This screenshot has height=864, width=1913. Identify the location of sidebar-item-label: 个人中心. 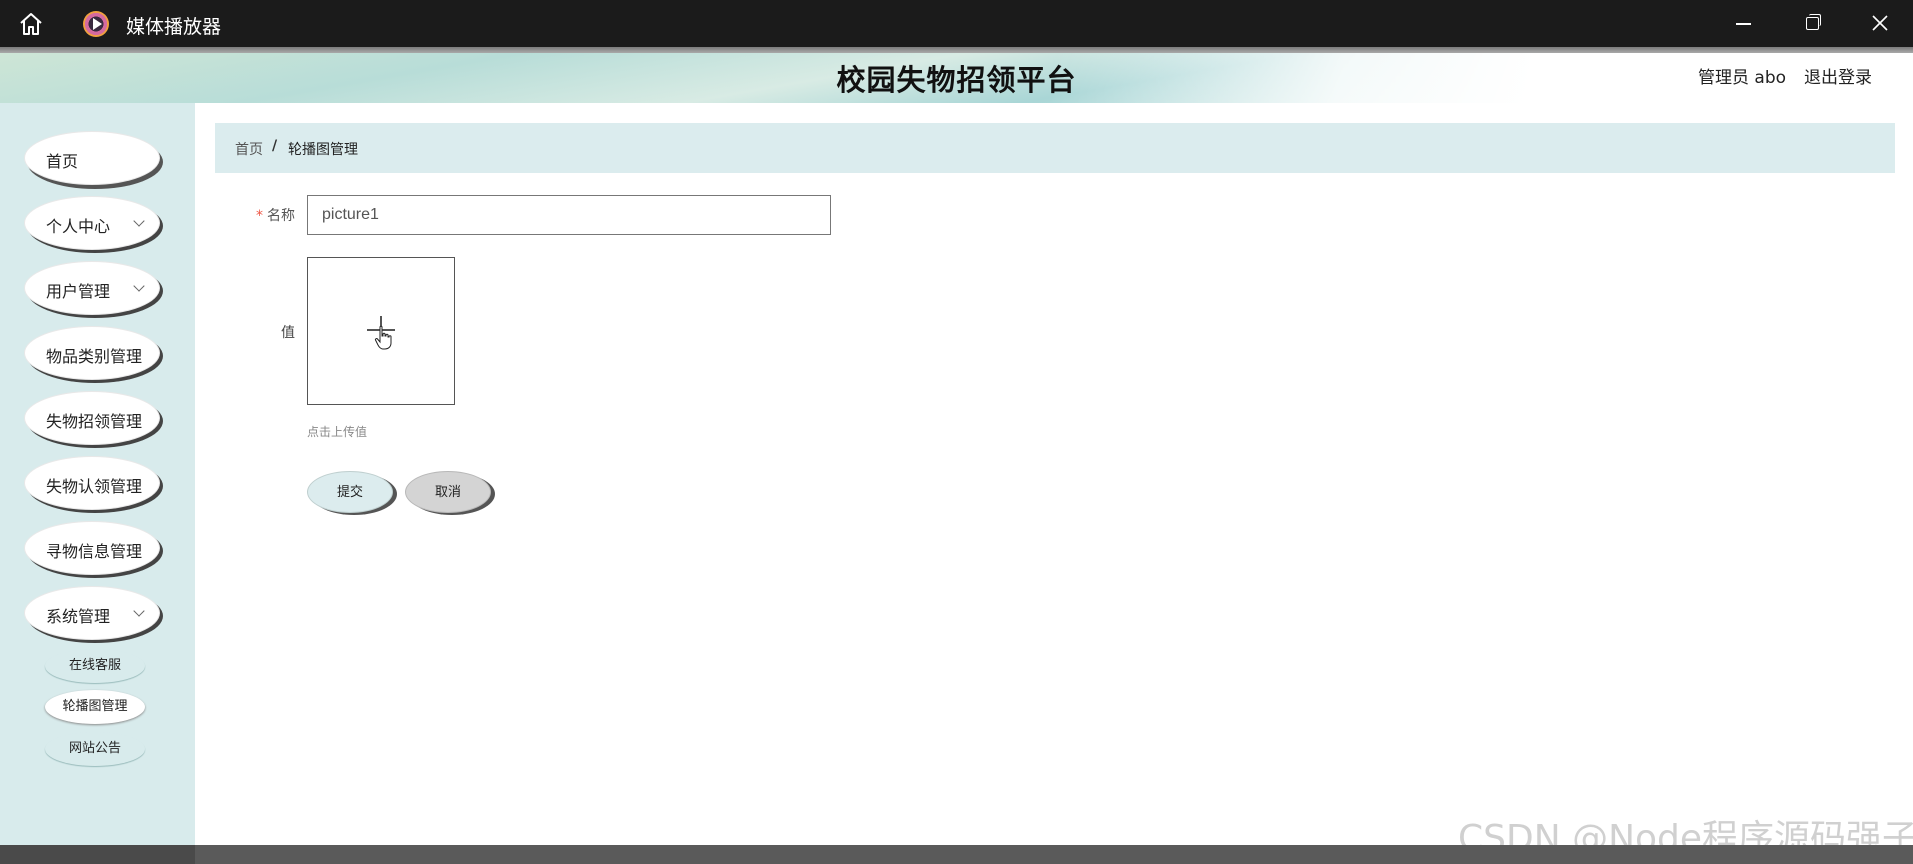
(78, 226).